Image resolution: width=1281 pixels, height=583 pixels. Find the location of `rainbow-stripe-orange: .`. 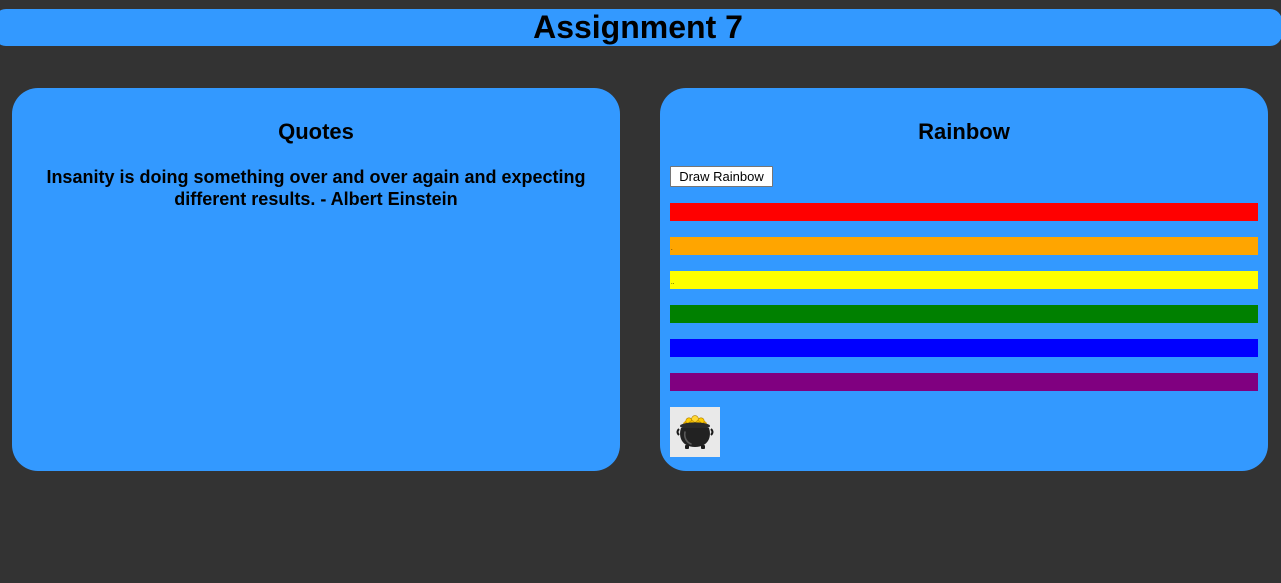

rainbow-stripe-orange: . is located at coordinates (964, 246).